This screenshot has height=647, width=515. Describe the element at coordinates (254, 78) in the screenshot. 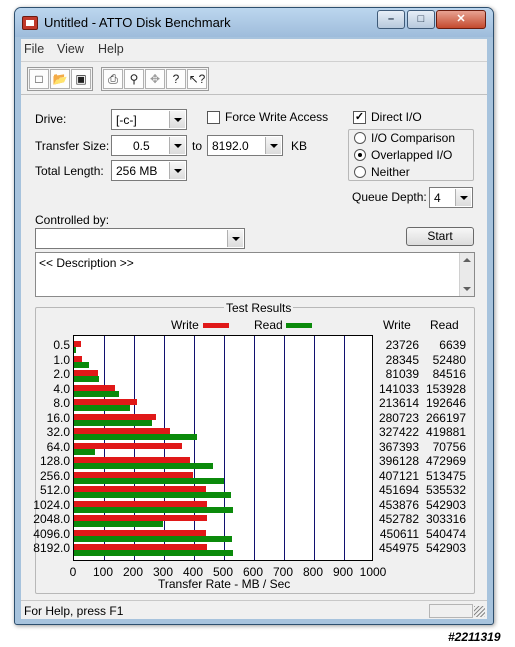

I see `toolbar: □ 📂 ▣ ⎙ ⚲ ✥ ? ↖?` at that location.